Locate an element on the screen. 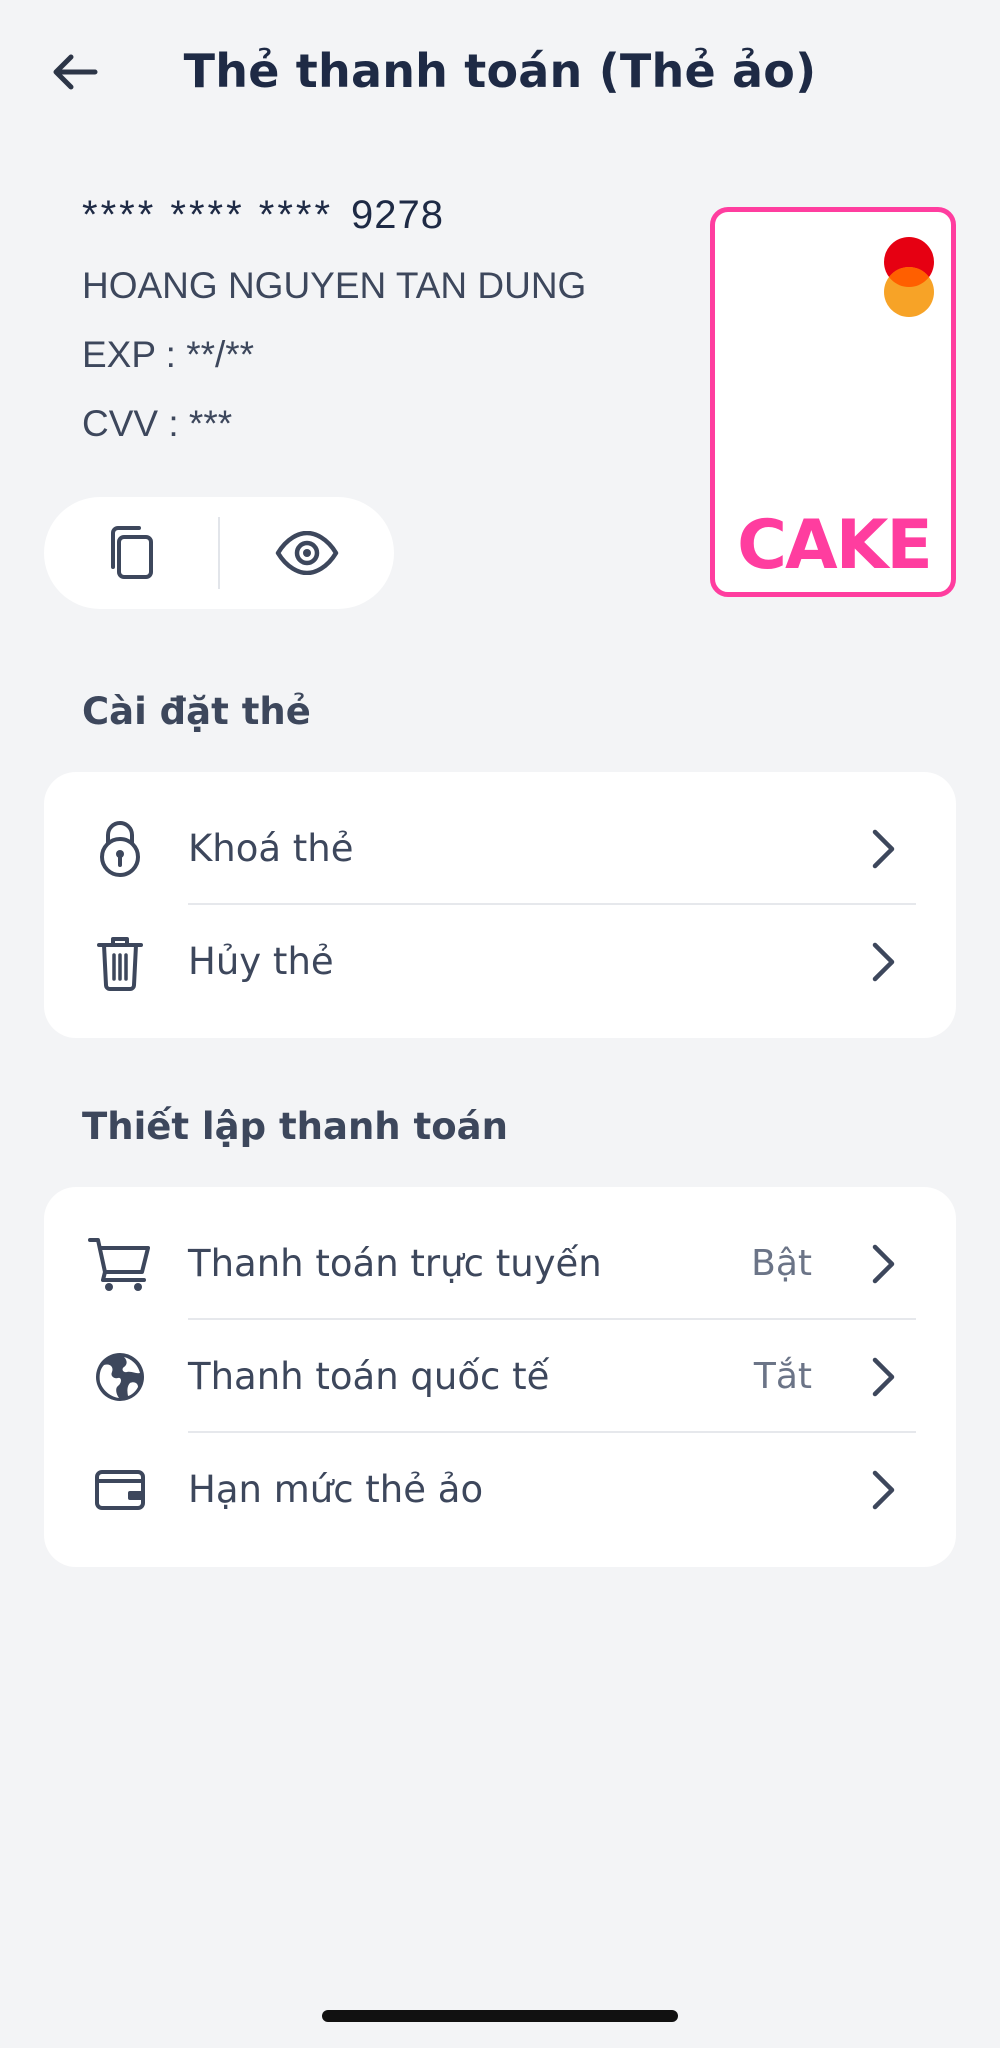  eye-icon is located at coordinates (307, 553).